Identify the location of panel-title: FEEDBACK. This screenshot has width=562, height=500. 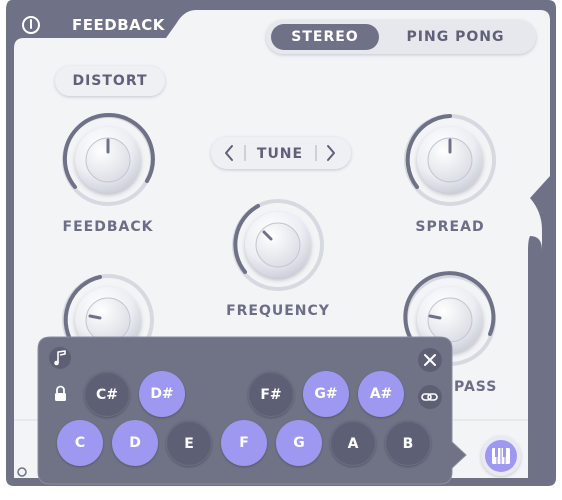
(118, 25).